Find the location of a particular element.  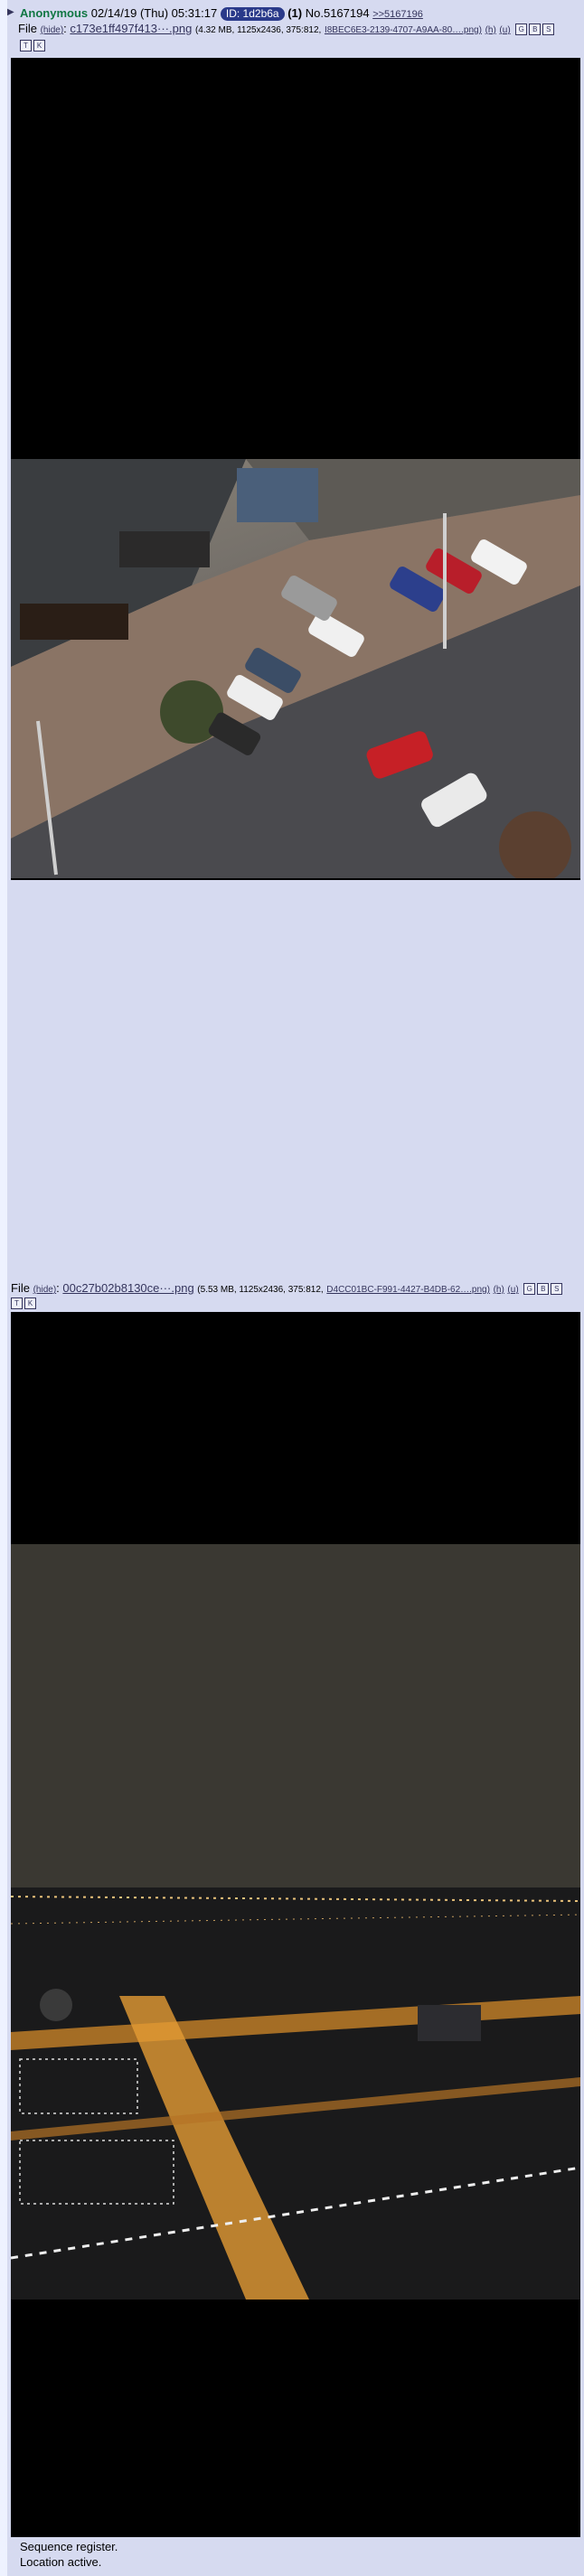

file-meta: (4.32 MB, 1125x2436, 375:812, is located at coordinates (258, 30).